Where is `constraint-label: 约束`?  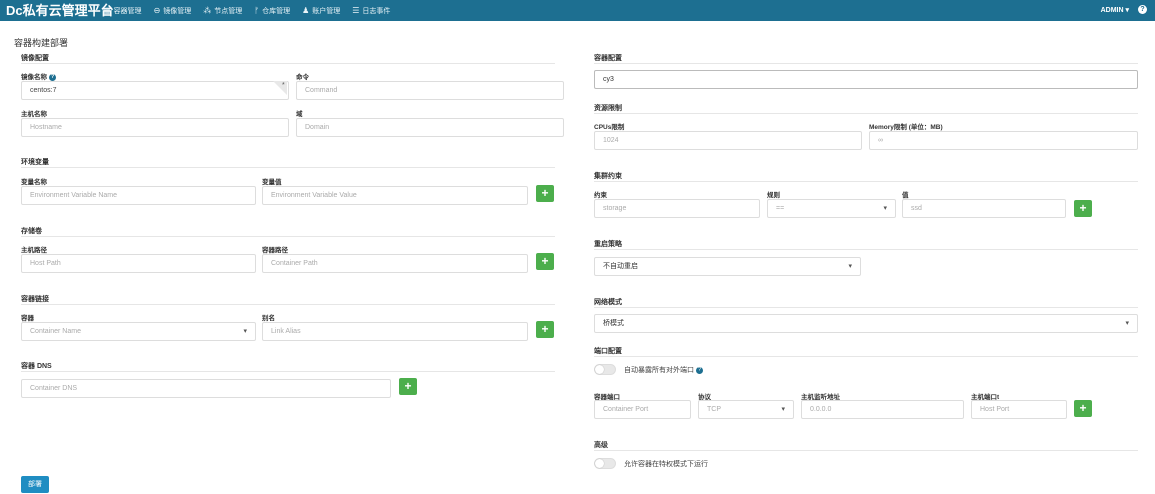 constraint-label: 约束 is located at coordinates (600, 195).